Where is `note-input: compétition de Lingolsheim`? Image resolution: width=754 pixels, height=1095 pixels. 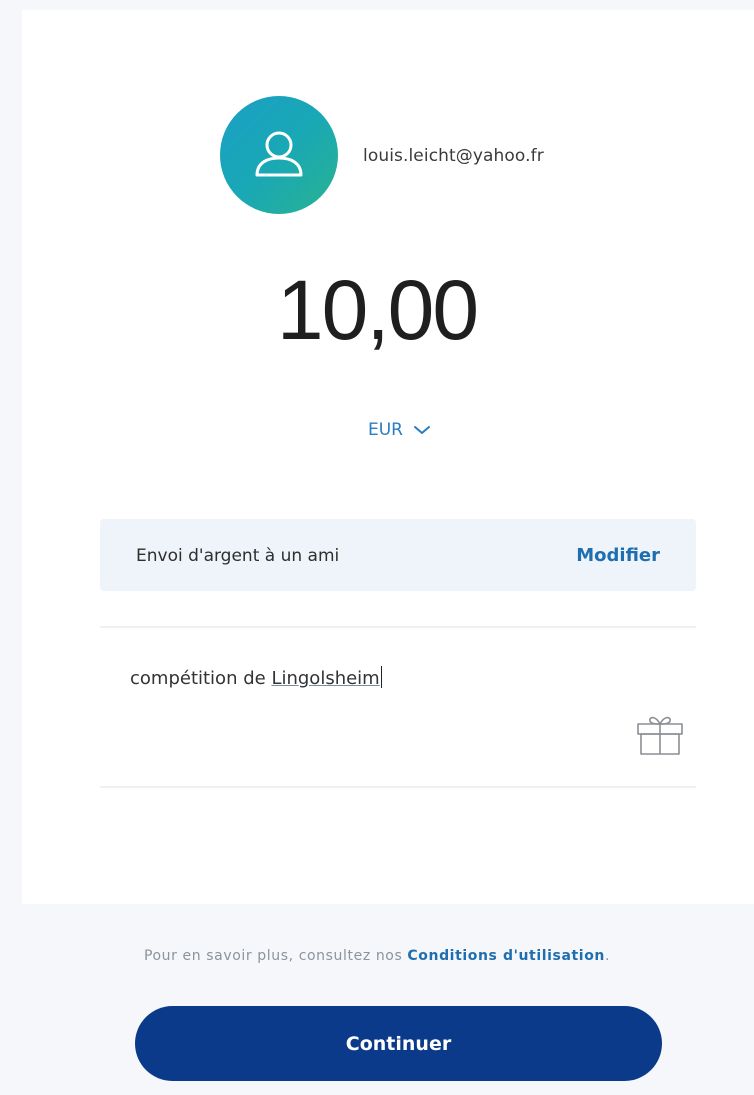 note-input: compétition de Lingolsheim is located at coordinates (398, 707).